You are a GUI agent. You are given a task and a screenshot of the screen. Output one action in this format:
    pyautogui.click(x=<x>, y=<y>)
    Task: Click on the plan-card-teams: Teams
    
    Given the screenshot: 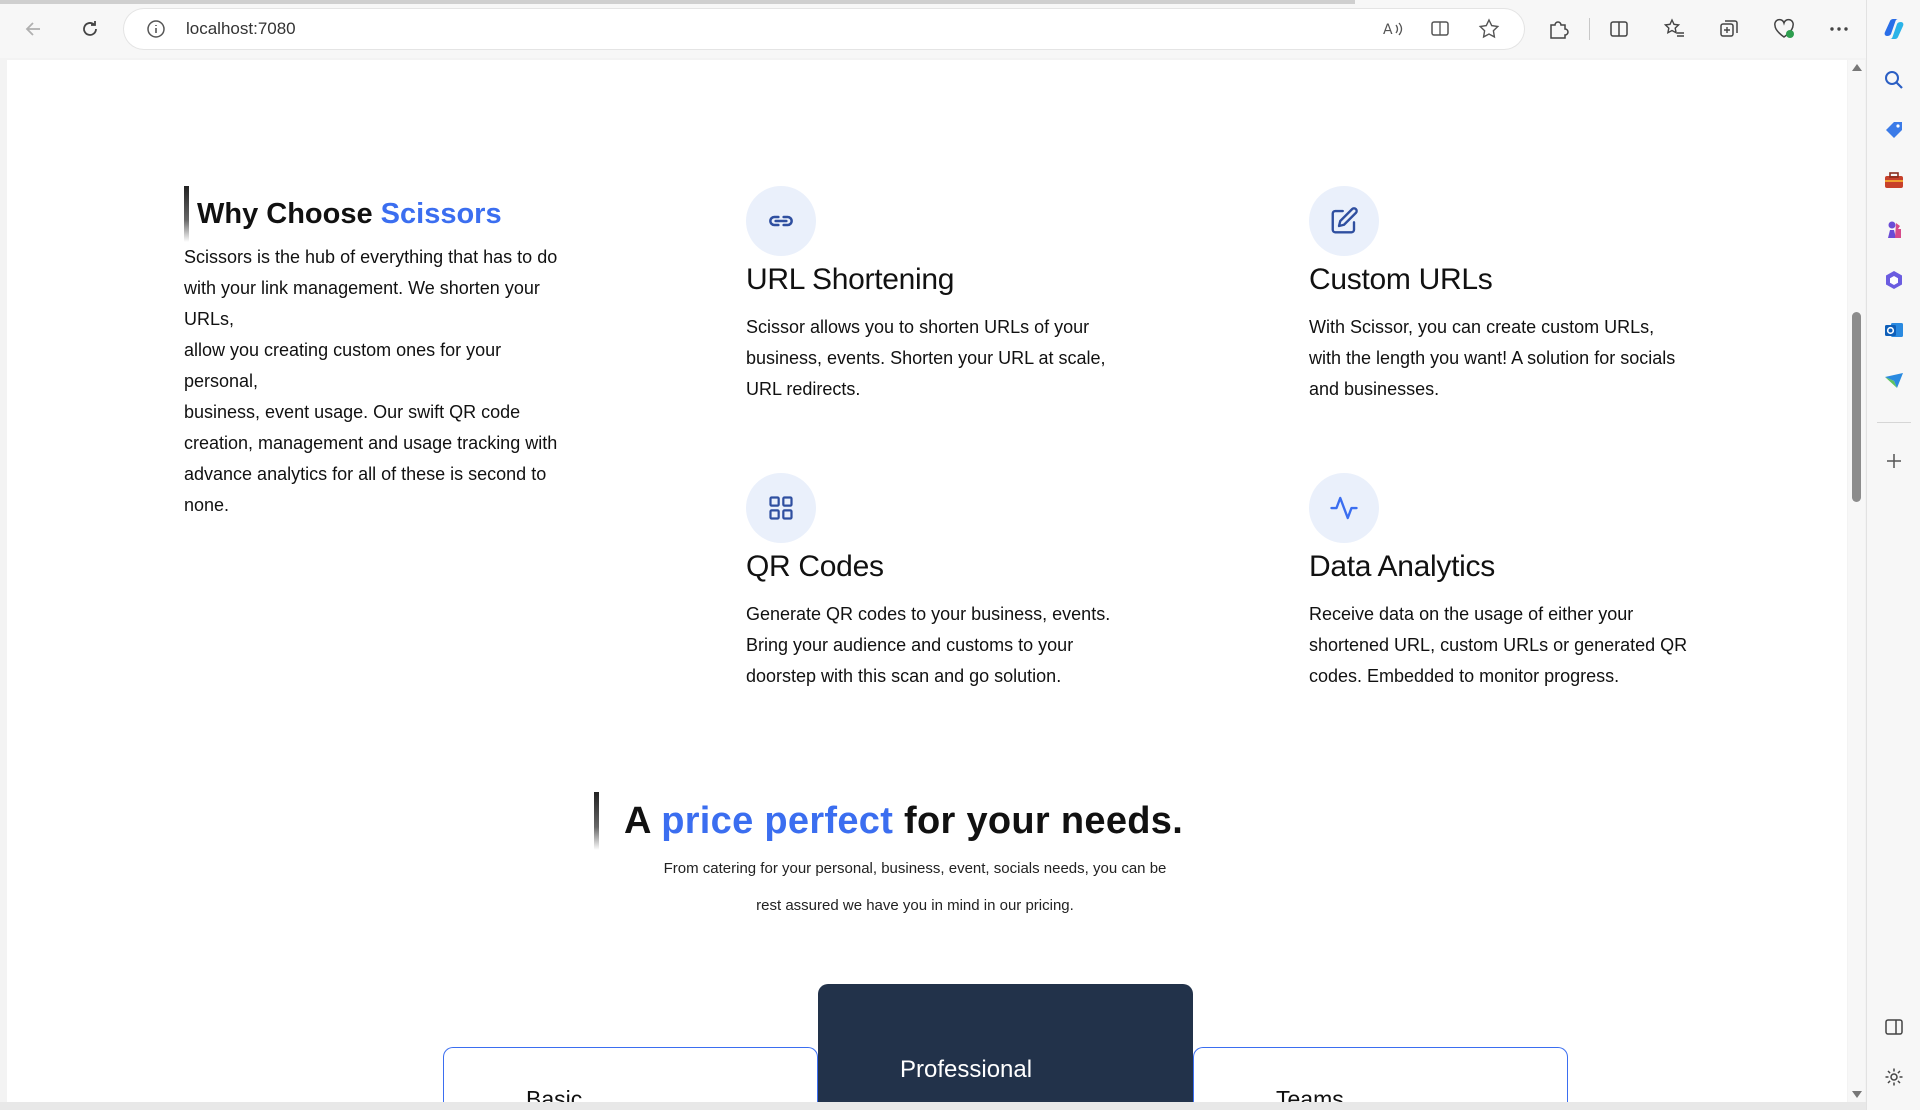 What is the action you would take?
    pyautogui.click(x=1380, y=1074)
    